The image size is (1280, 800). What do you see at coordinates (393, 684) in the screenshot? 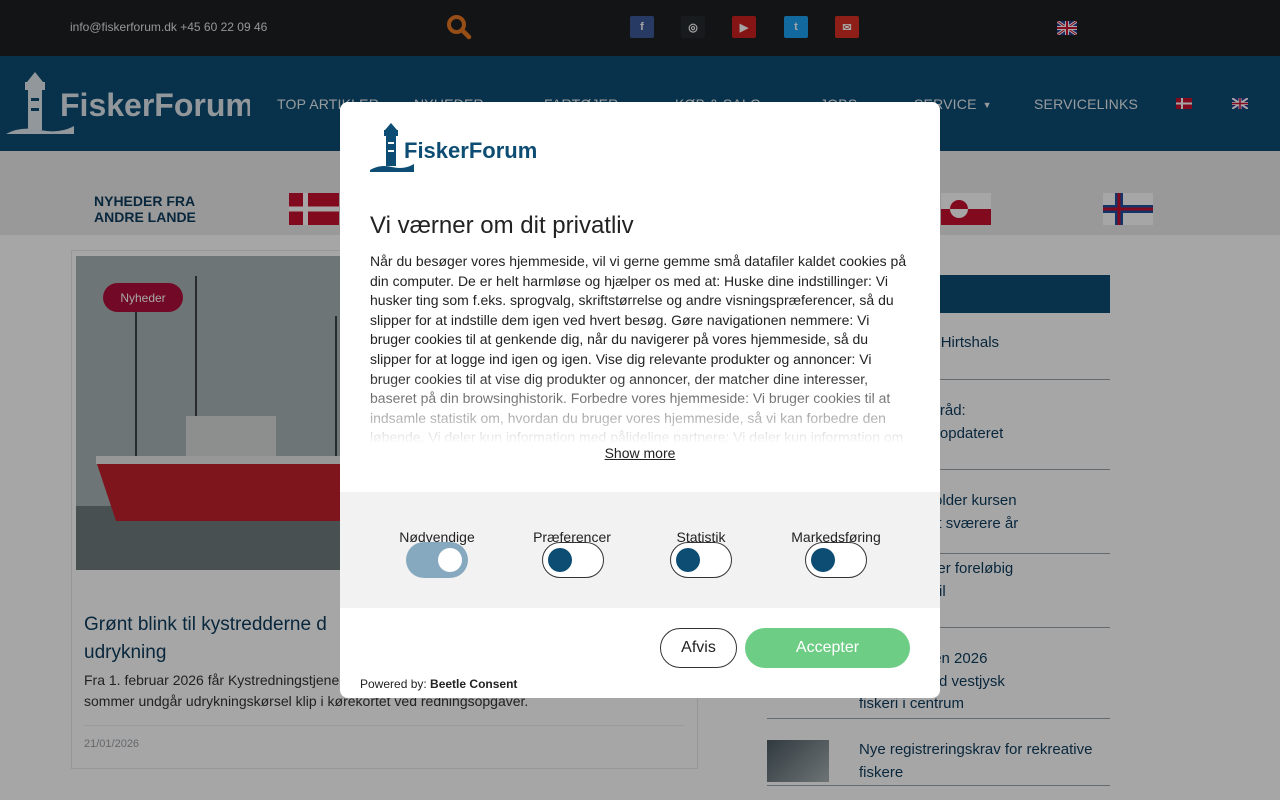
I see `powered-by-prefix: Powered by:` at bounding box center [393, 684].